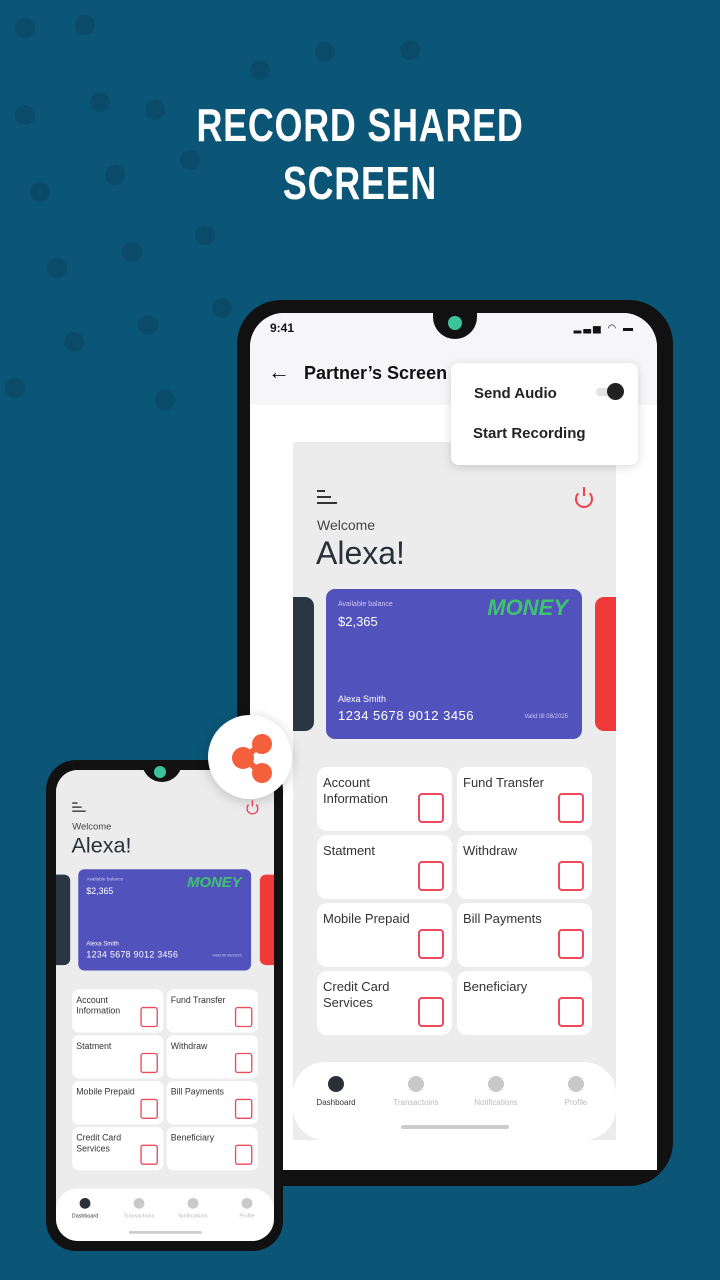  I want to click on available-balance-label: Available balance, so click(365, 604).